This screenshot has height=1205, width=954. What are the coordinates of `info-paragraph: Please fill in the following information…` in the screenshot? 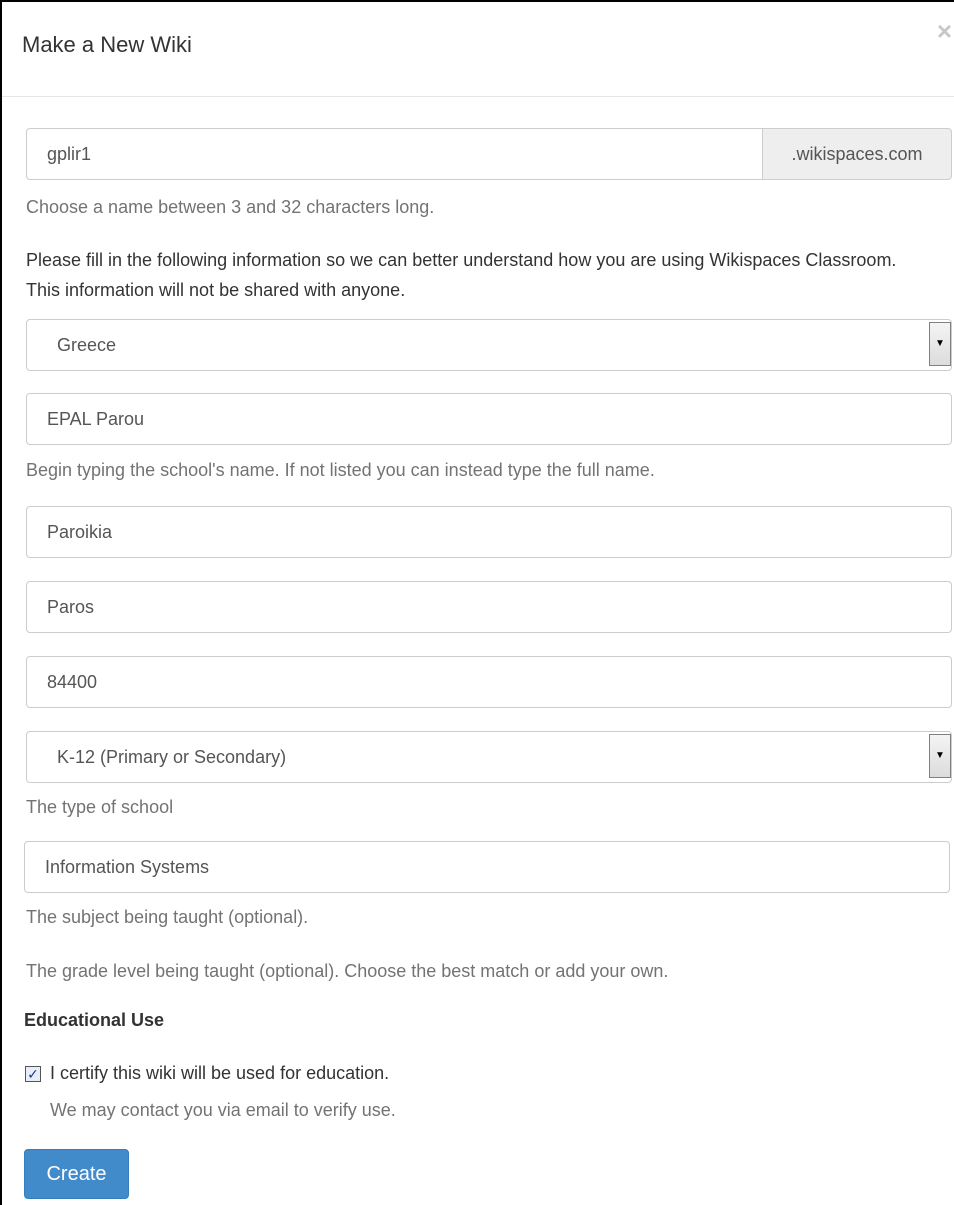 It's located at (461, 275).